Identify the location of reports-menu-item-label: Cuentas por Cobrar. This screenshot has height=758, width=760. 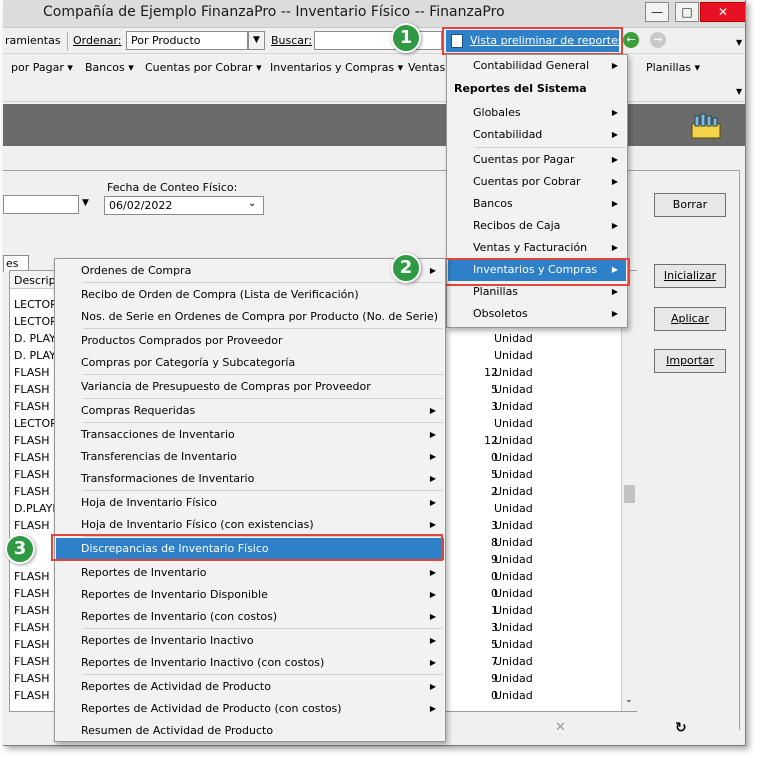
(527, 181).